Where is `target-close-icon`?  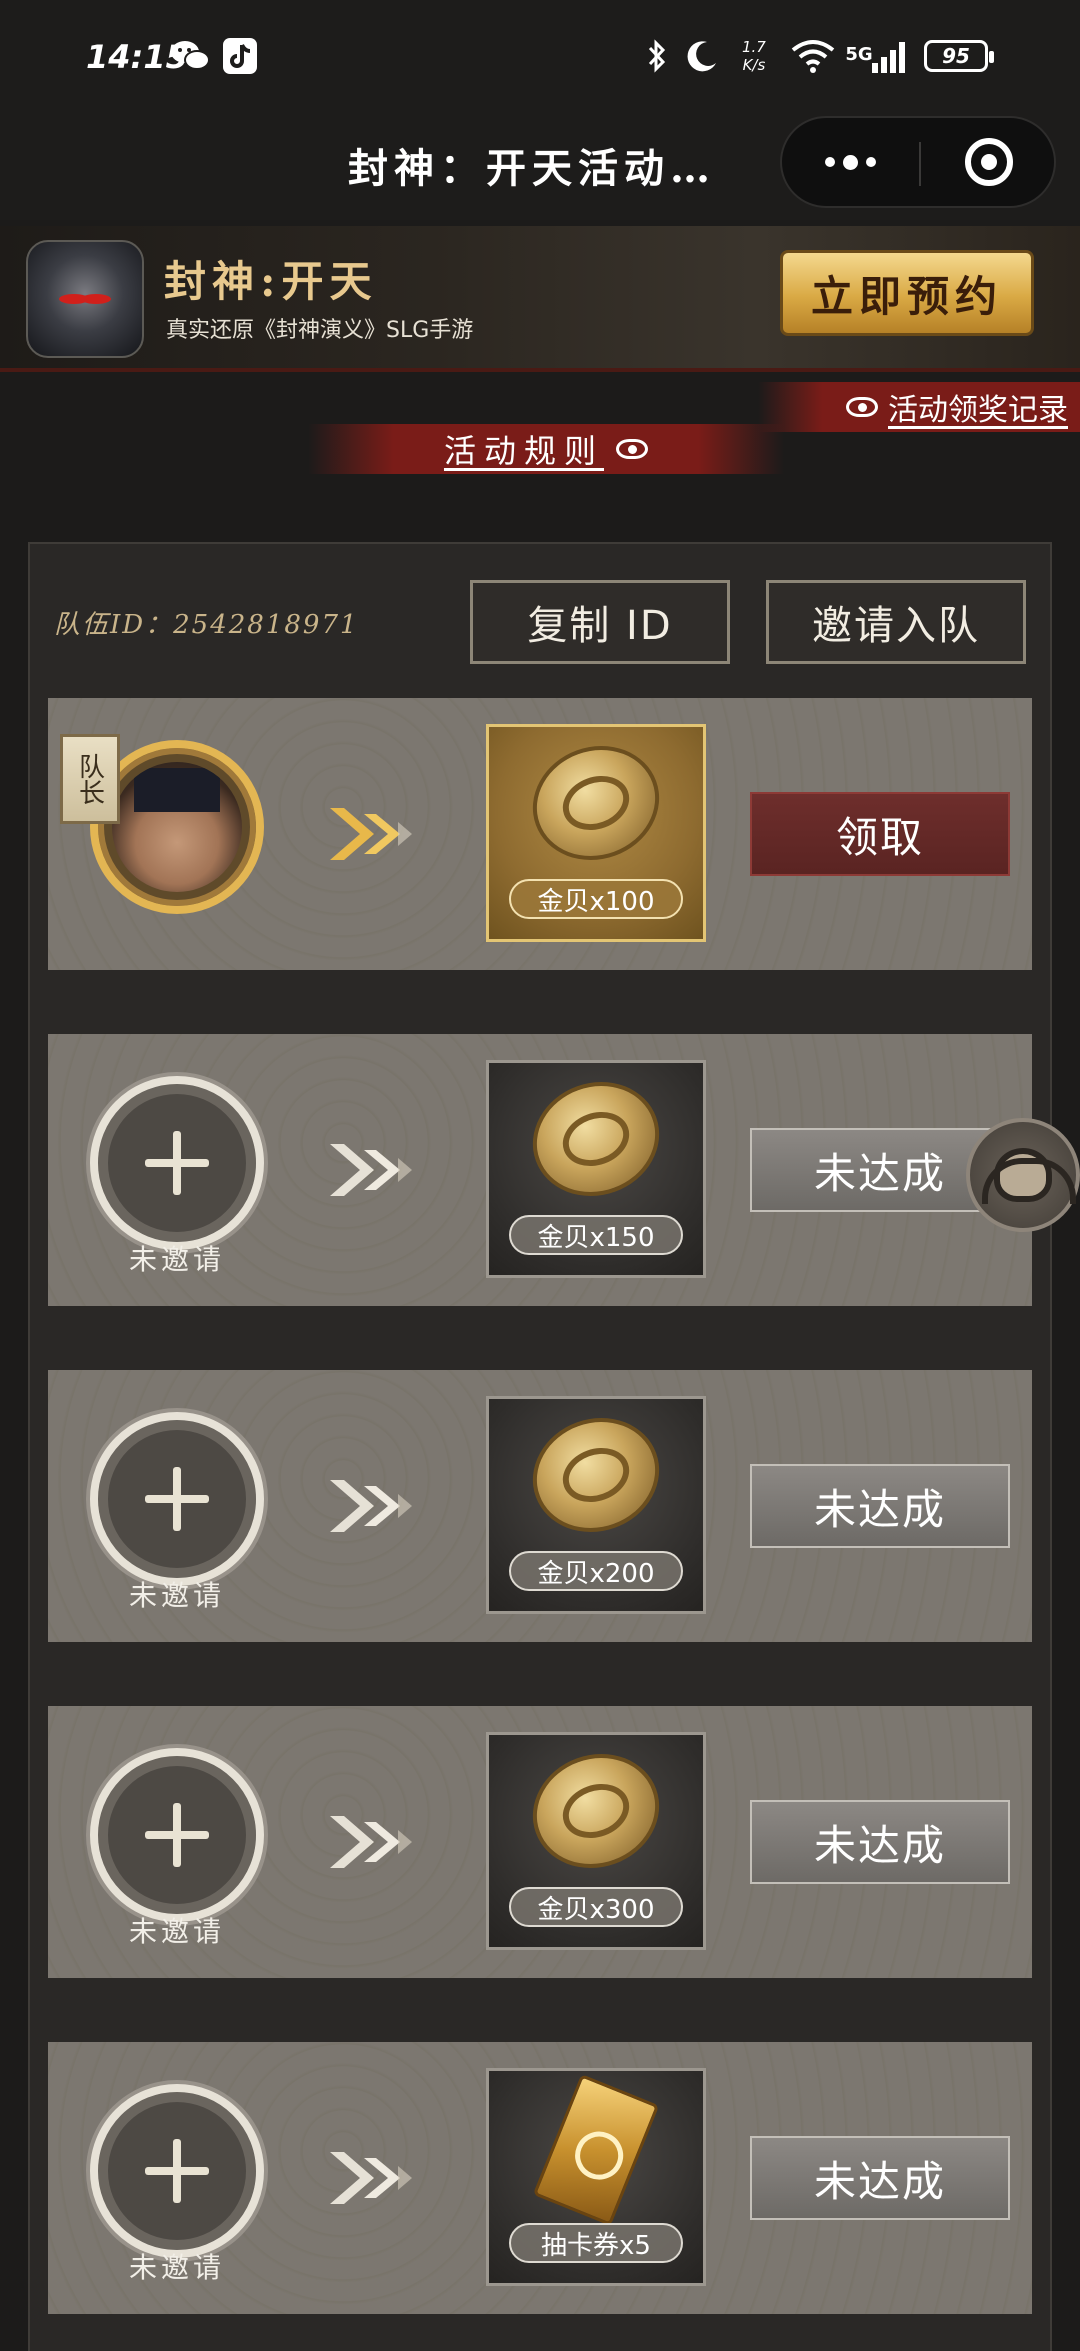 target-close-icon is located at coordinates (988, 162).